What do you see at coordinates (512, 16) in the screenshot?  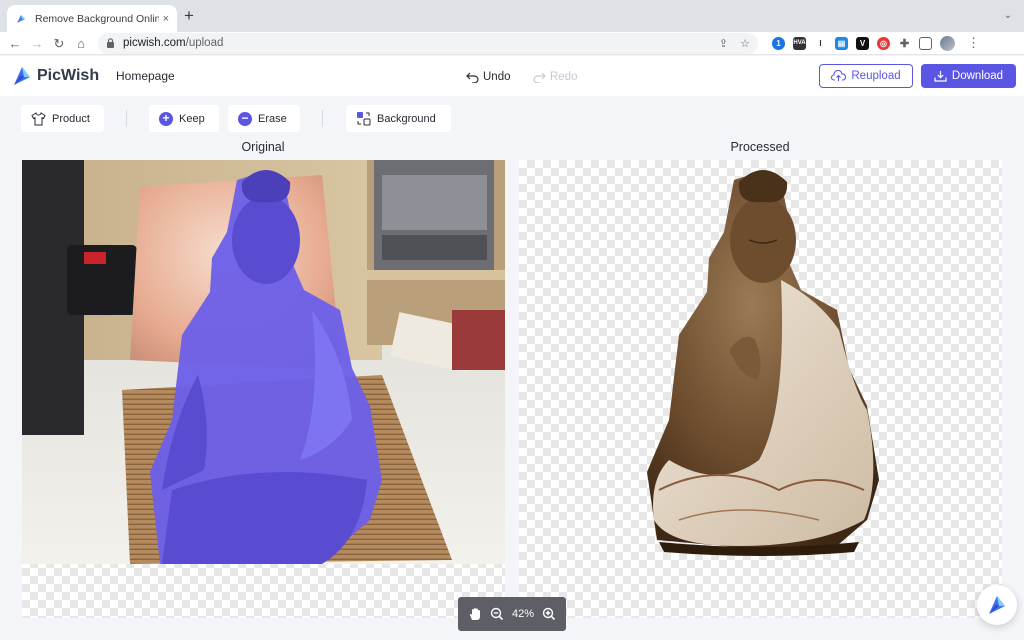 I see `browser-tab-strip: Remove Background Online 100 × + ⌄` at bounding box center [512, 16].